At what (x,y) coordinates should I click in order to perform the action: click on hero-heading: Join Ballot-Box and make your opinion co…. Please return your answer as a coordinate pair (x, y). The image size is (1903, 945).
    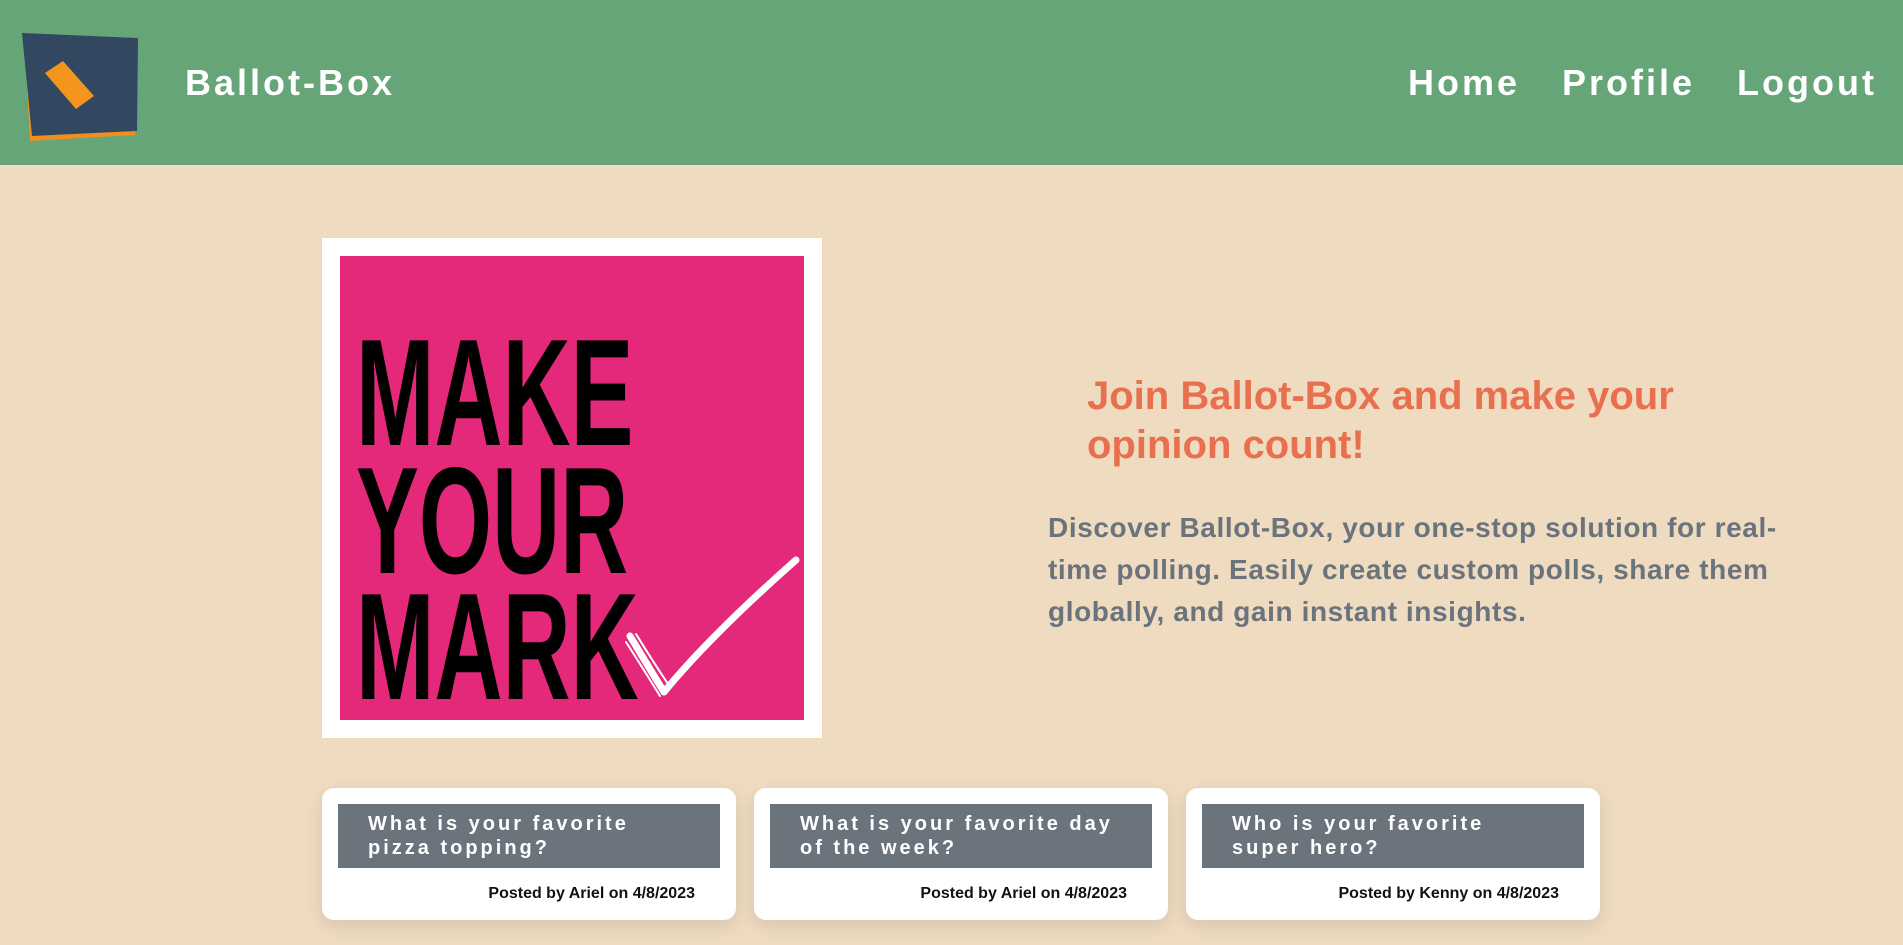
    Looking at the image, I should click on (1380, 420).